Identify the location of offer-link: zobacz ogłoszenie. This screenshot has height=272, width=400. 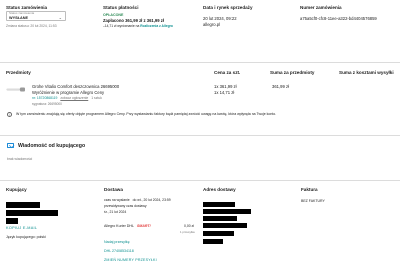
(74, 98).